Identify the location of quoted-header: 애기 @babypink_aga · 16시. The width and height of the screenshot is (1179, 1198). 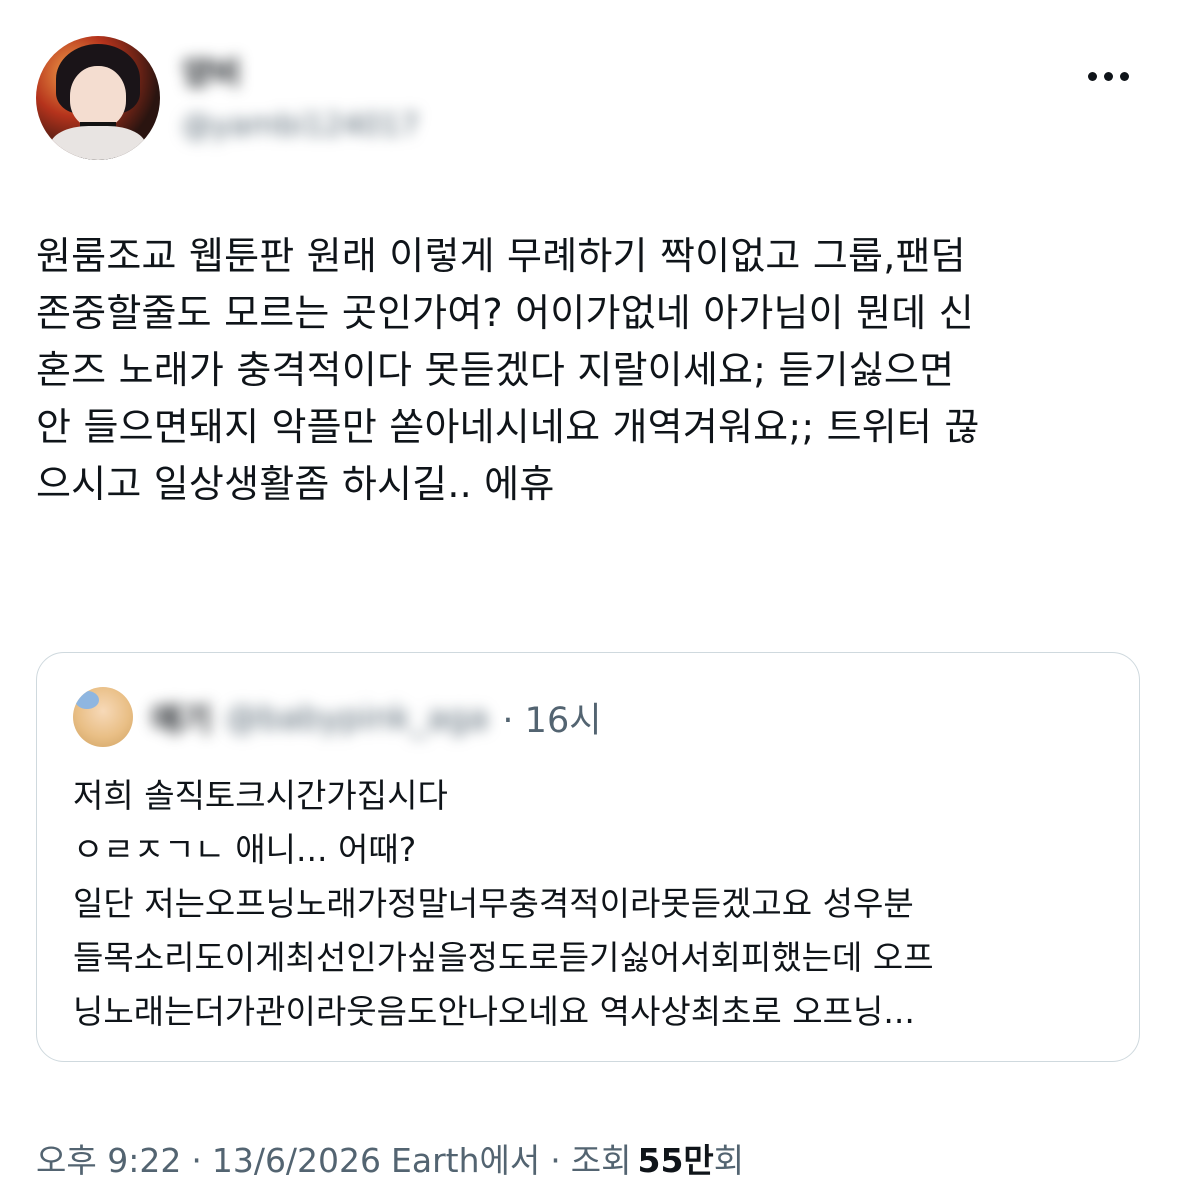
(376, 717).